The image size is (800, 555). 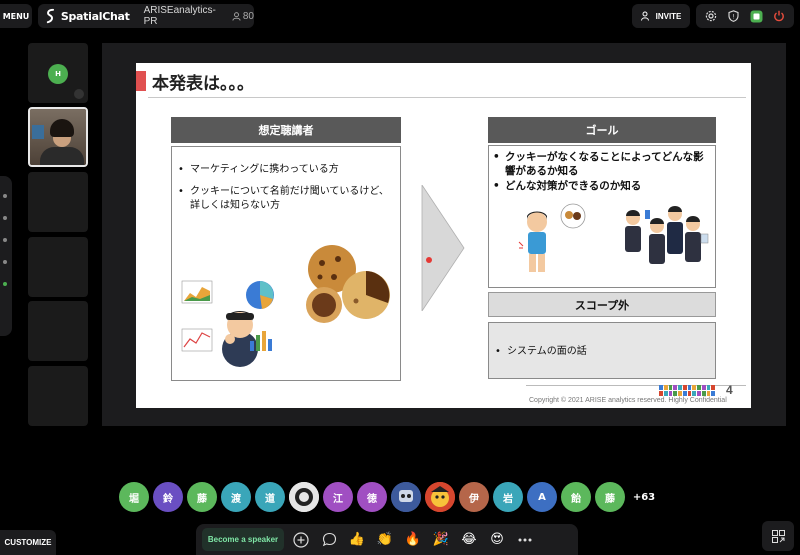 I want to click on participant-count: 80, so click(x=243, y=16).